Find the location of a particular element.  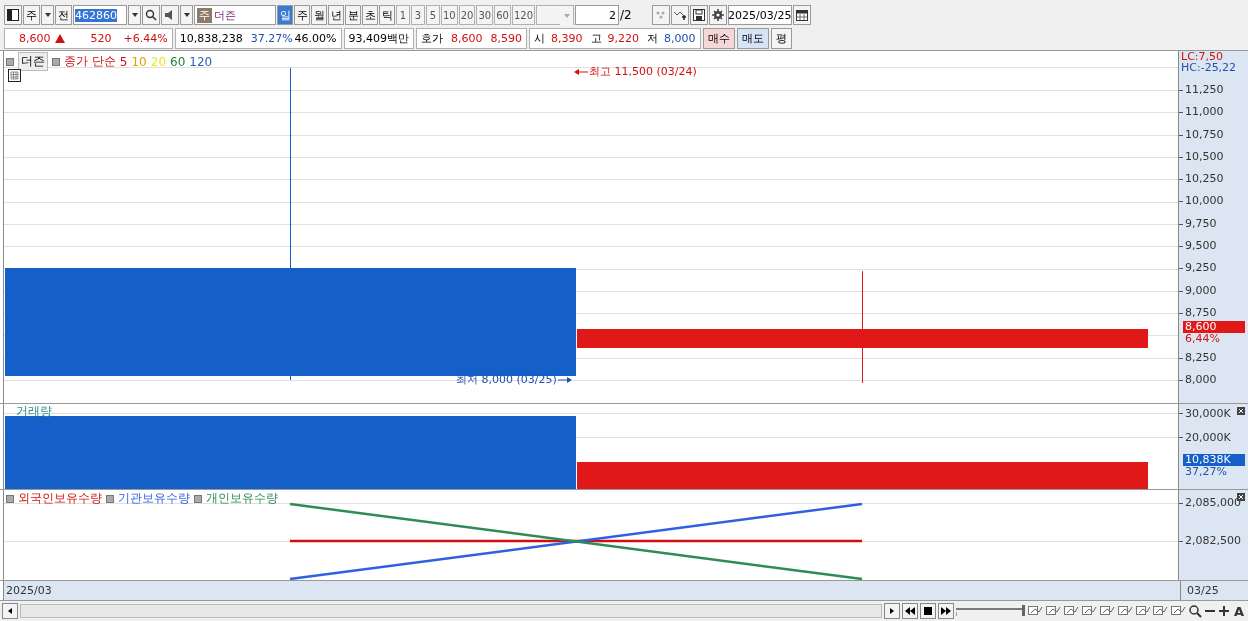

axis-label: 2,085,000 is located at coordinates (1213, 502).